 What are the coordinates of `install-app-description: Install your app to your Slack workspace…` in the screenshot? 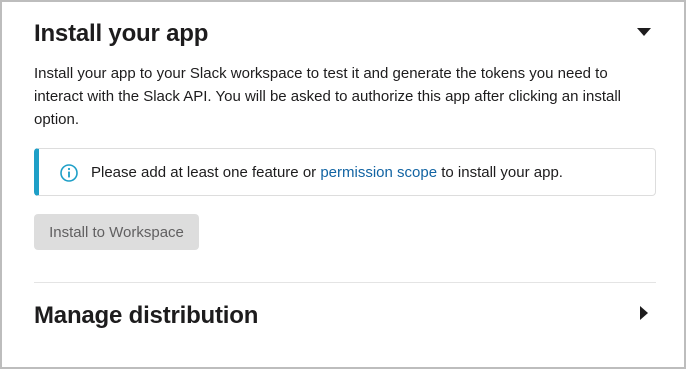 It's located at (327, 96).